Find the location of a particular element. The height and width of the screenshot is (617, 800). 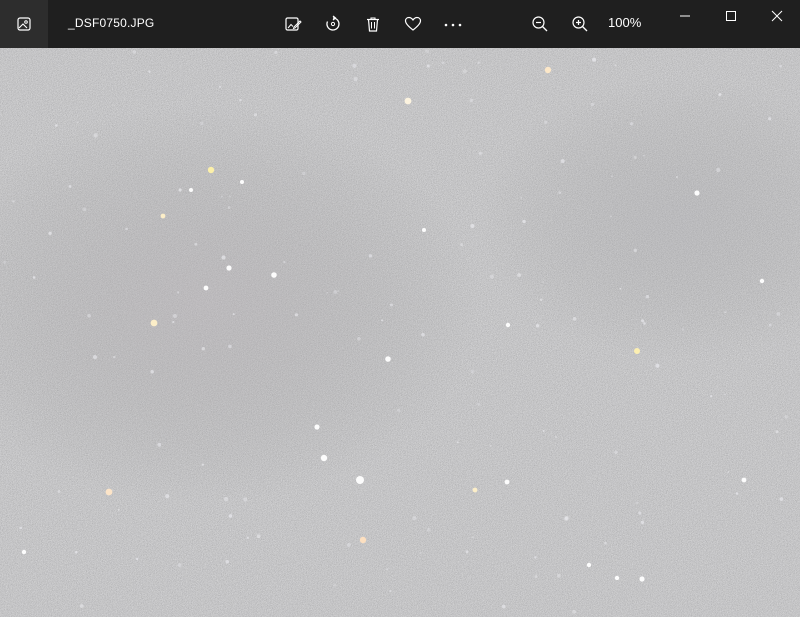

close-button is located at coordinates (777, 16).